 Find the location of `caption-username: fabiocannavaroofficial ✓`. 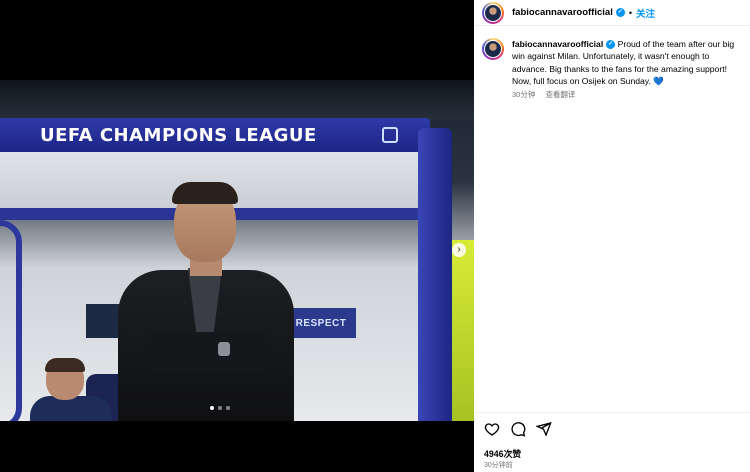

caption-username: fabiocannavaroofficial ✓ is located at coordinates (564, 44).